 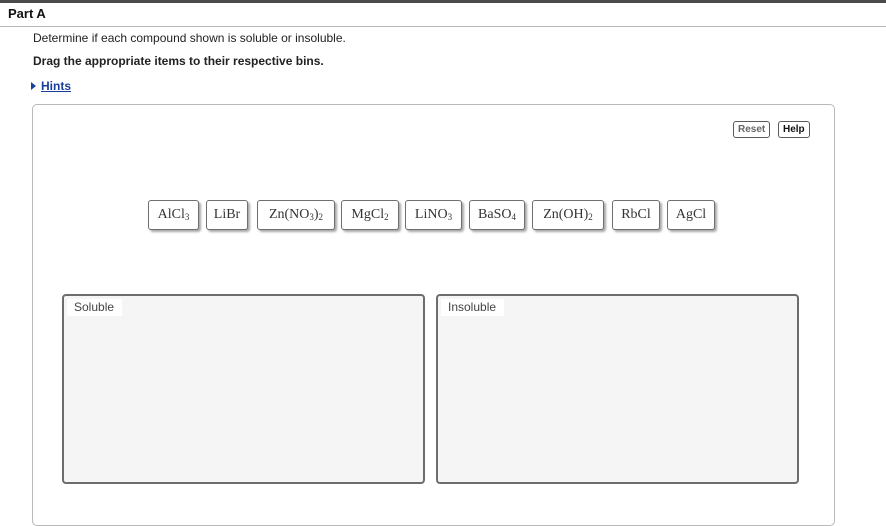 I want to click on reset-button: Reset, so click(x=752, y=129).